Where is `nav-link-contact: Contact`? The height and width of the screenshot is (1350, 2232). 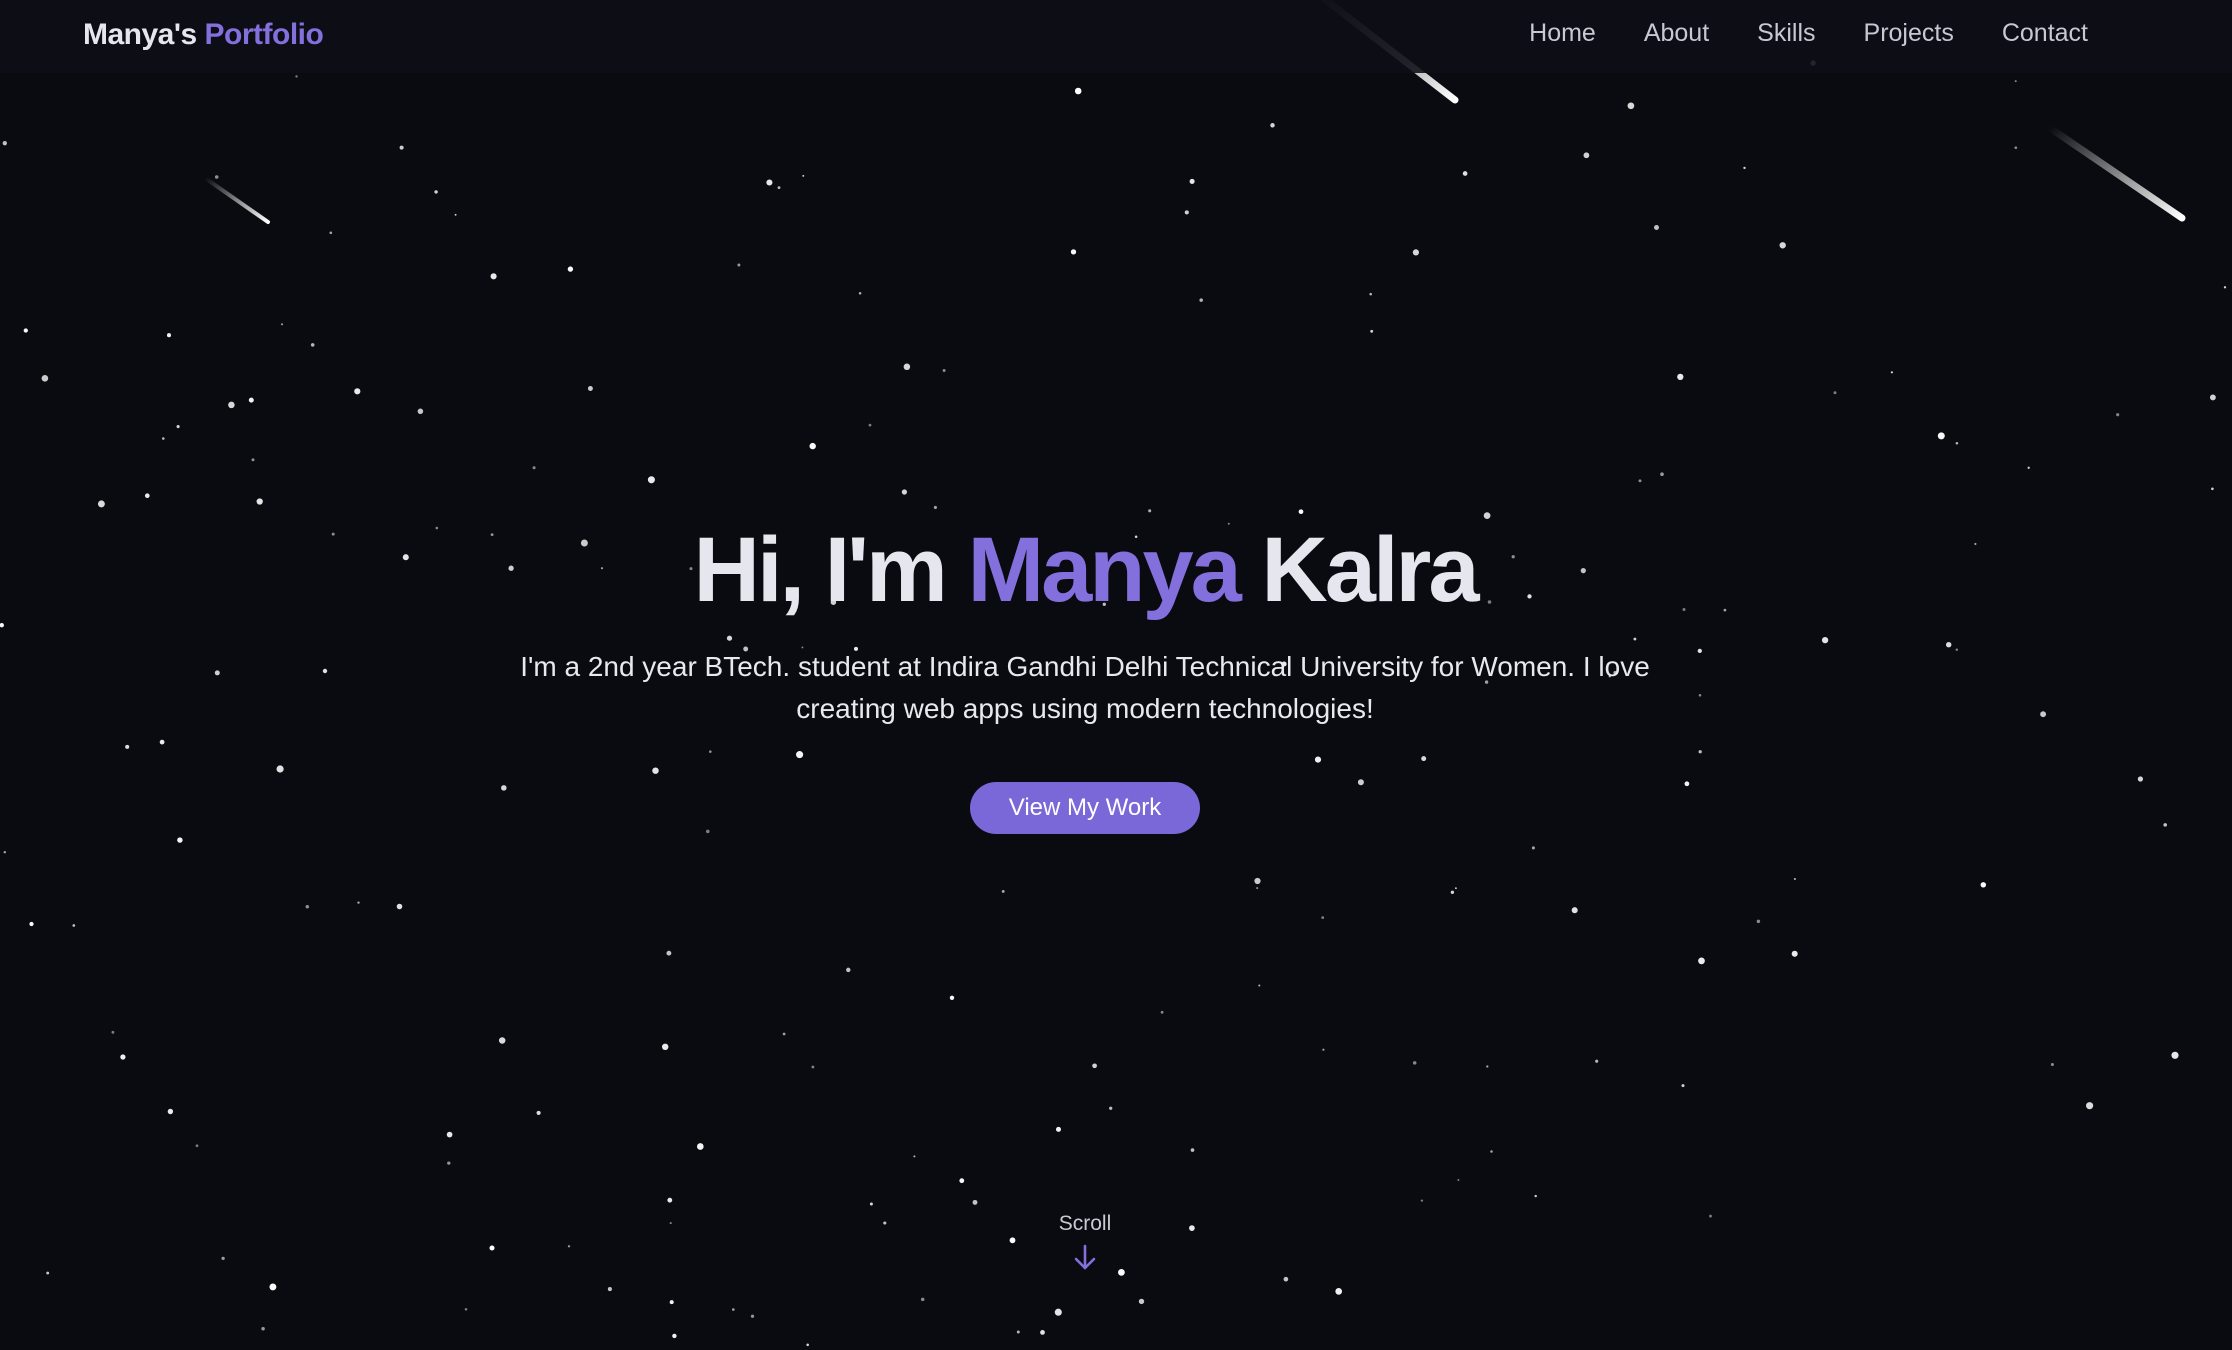 nav-link-contact: Contact is located at coordinates (2045, 33).